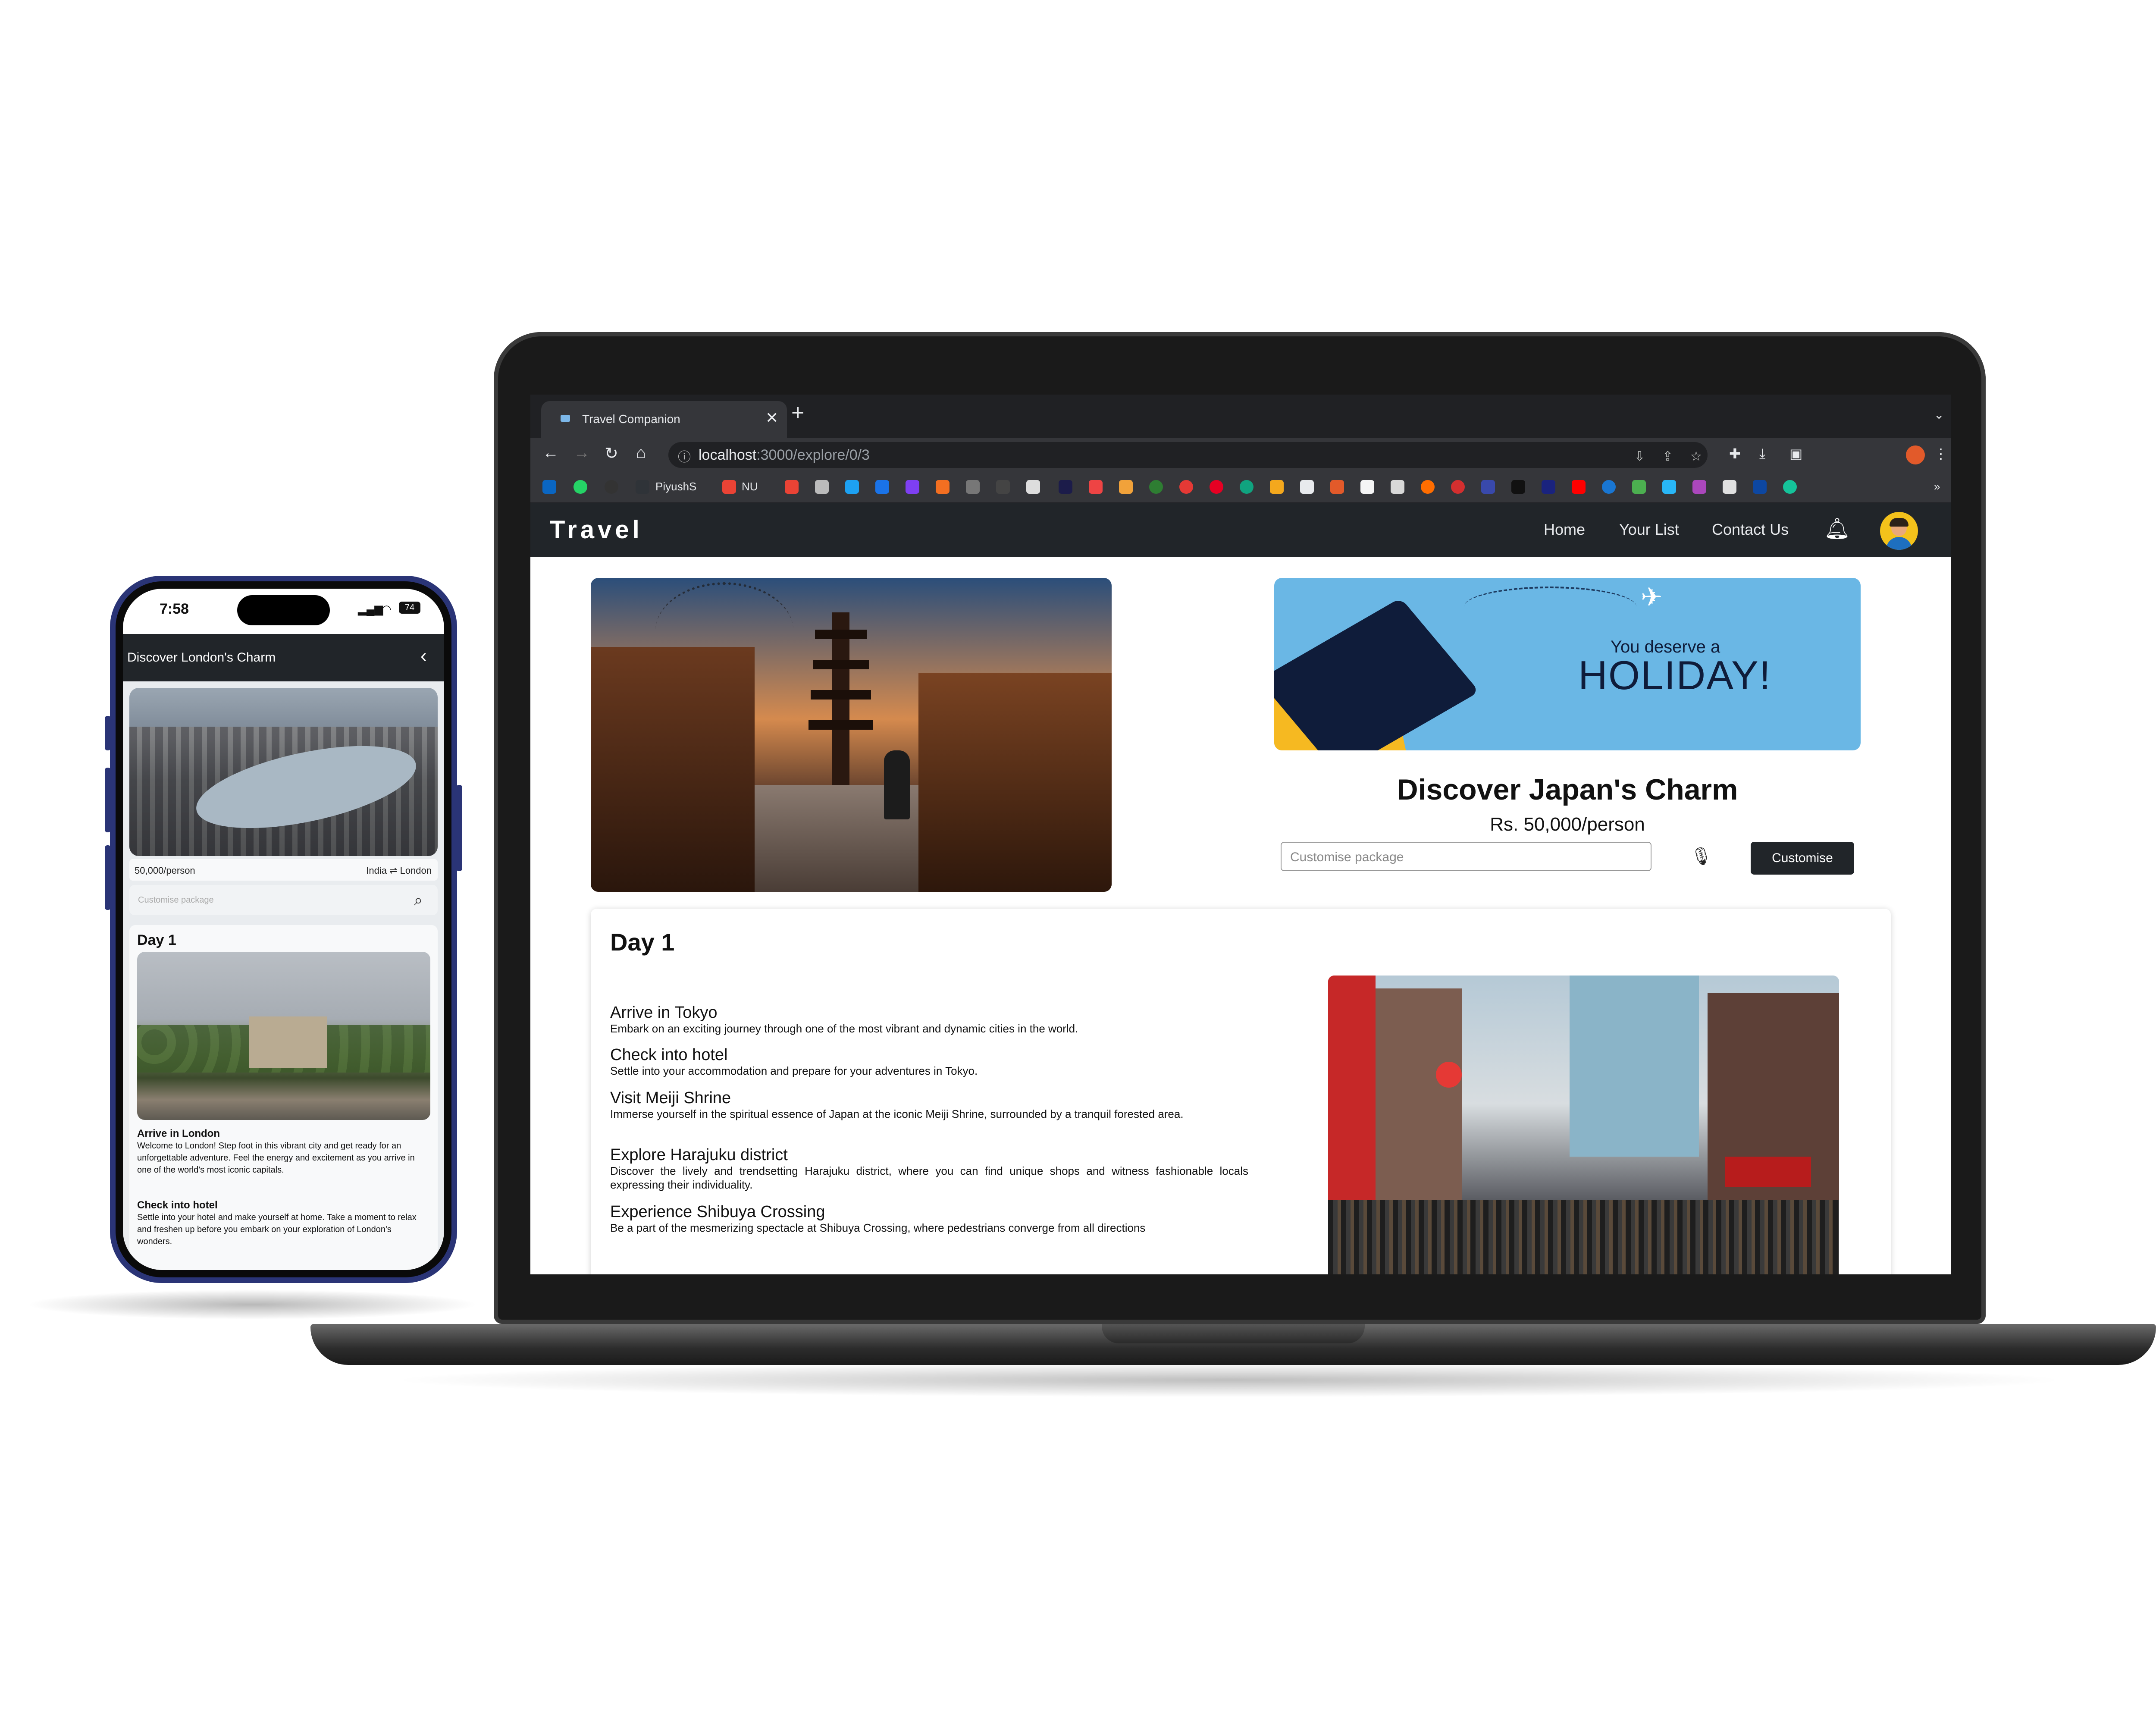  I want to click on site-info-icon: ⓘ, so click(684, 456).